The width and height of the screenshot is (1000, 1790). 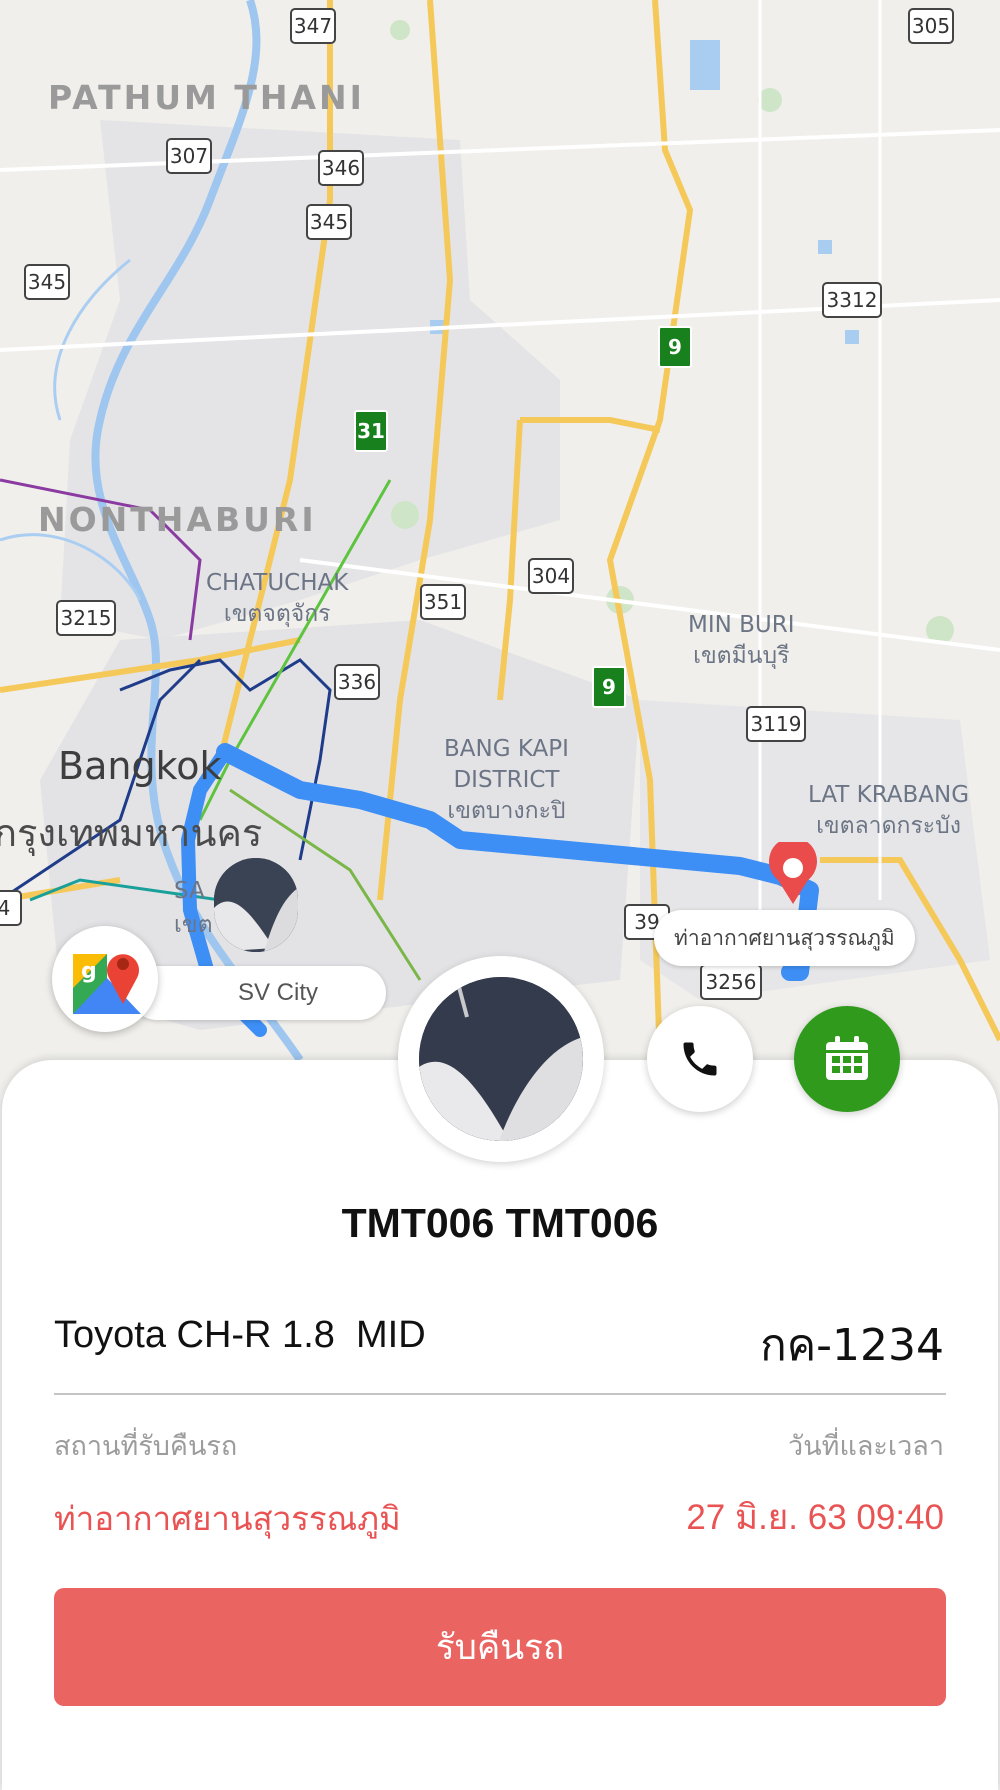 I want to click on district-th: เขตบางกะปิ, so click(x=506, y=811).